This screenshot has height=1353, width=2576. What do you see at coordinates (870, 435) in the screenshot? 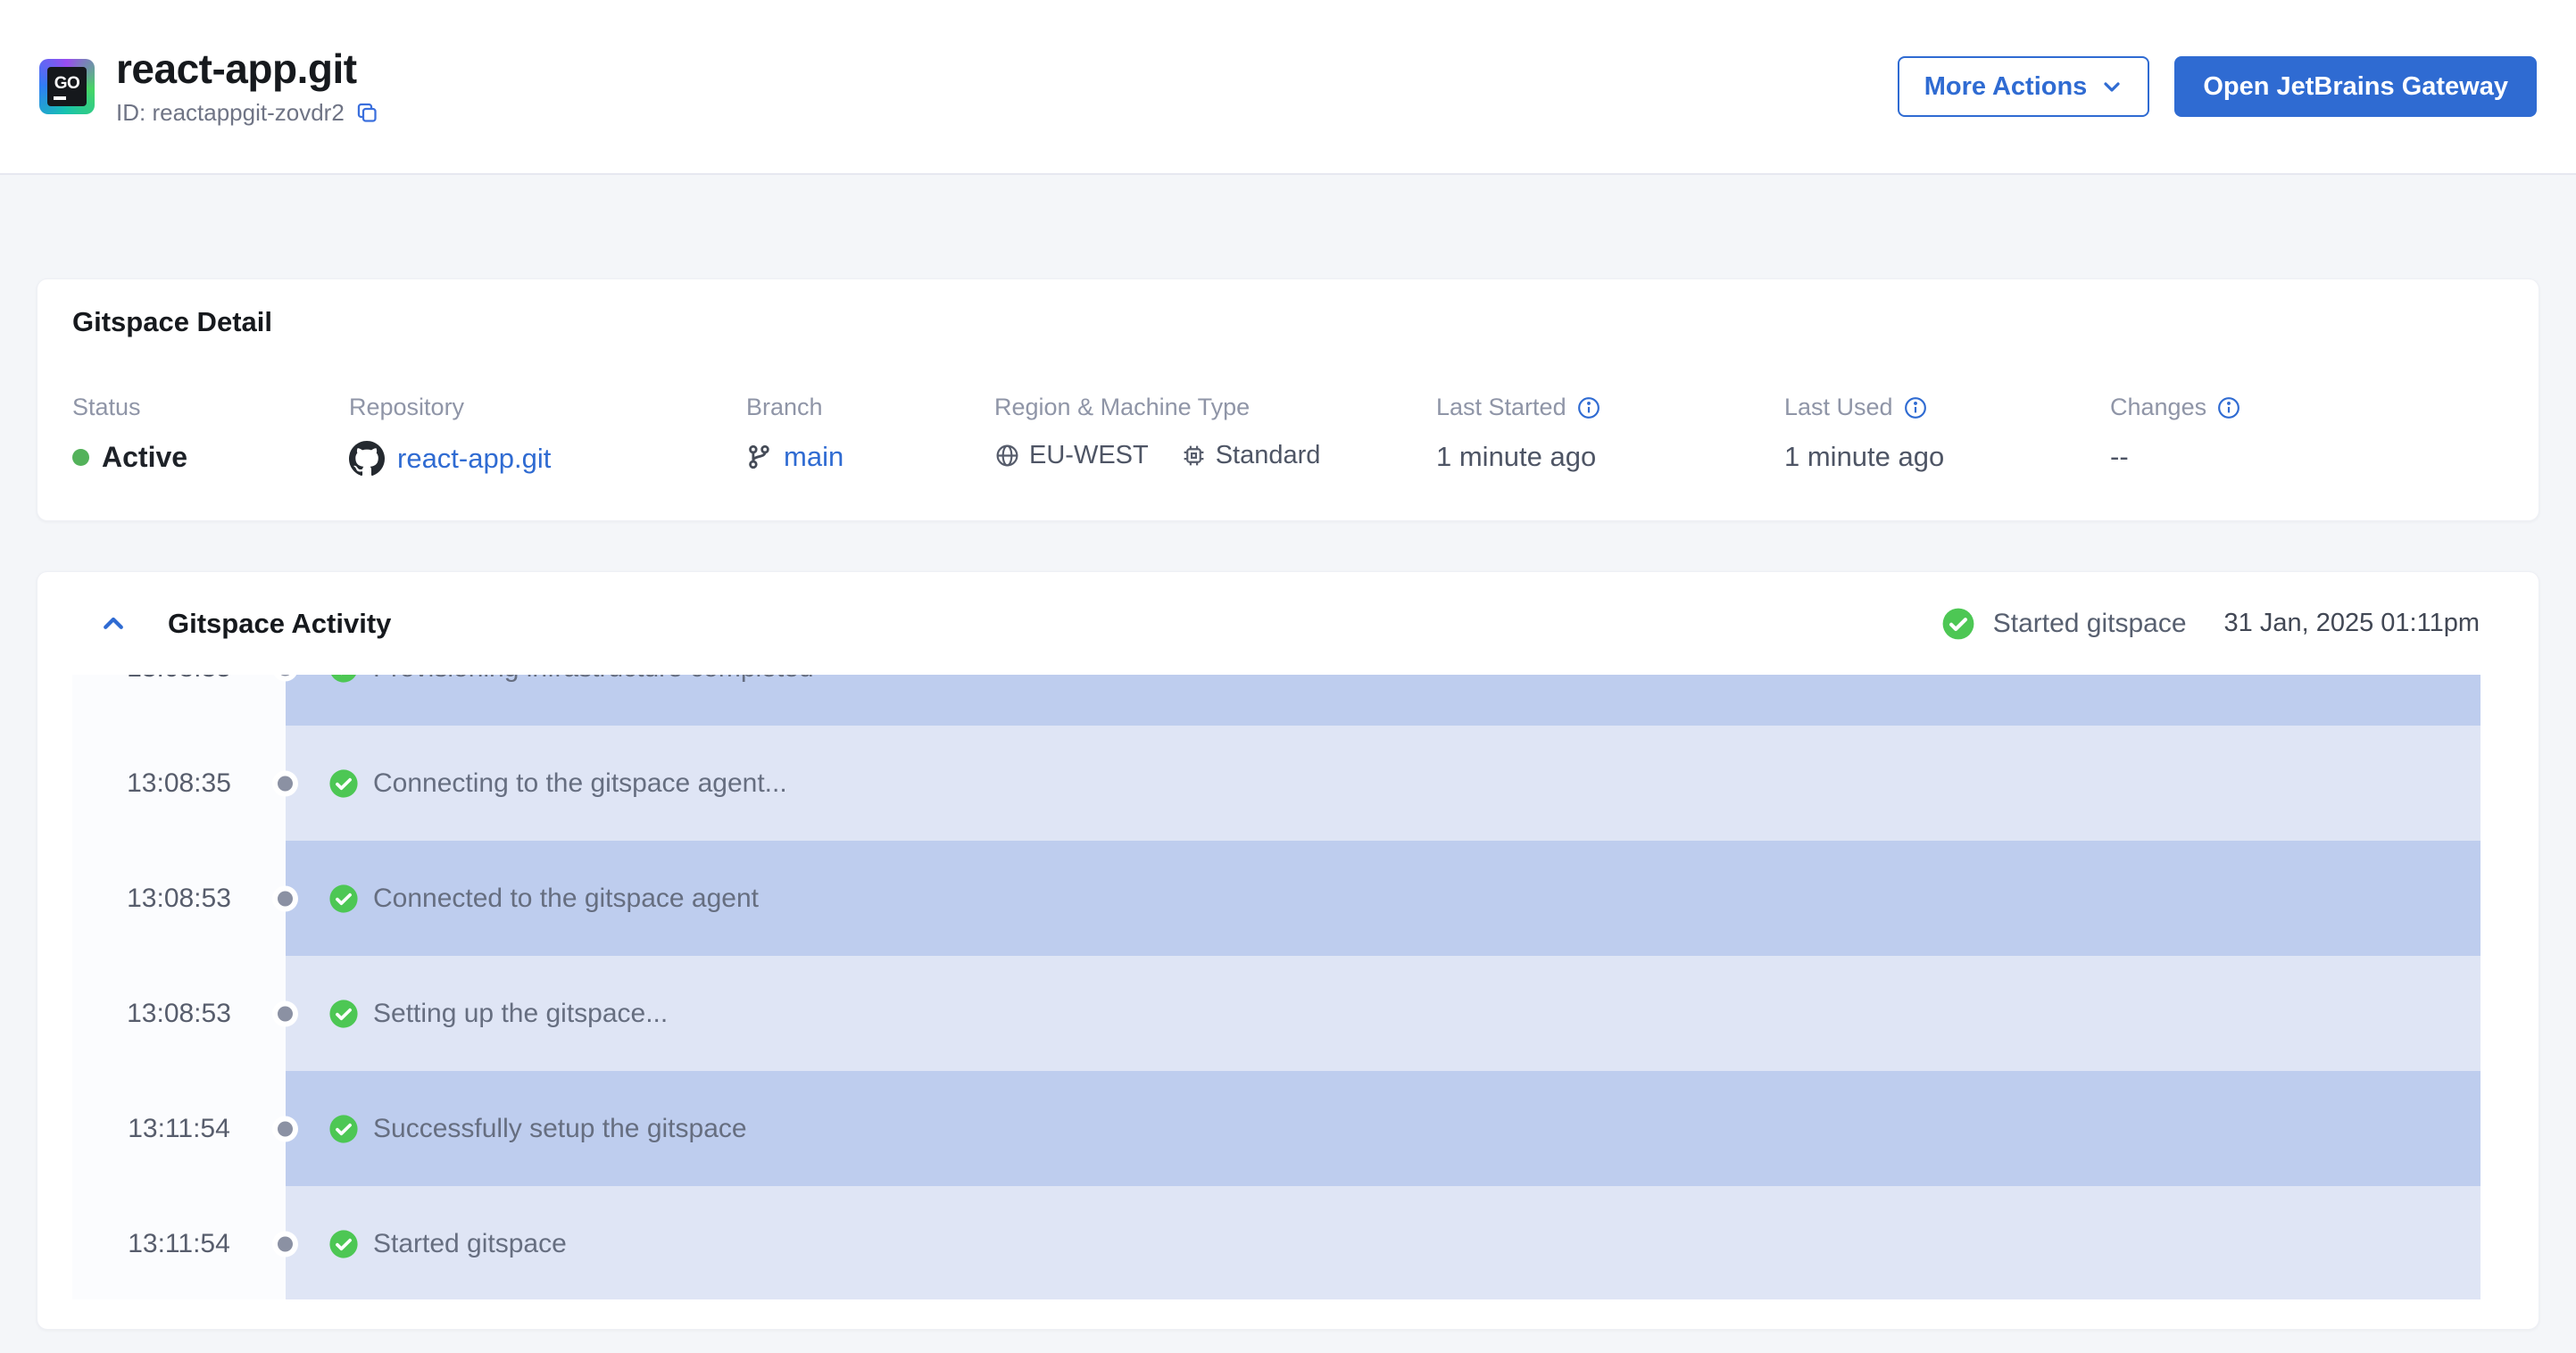
I see `field-branch: Branch main` at bounding box center [870, 435].